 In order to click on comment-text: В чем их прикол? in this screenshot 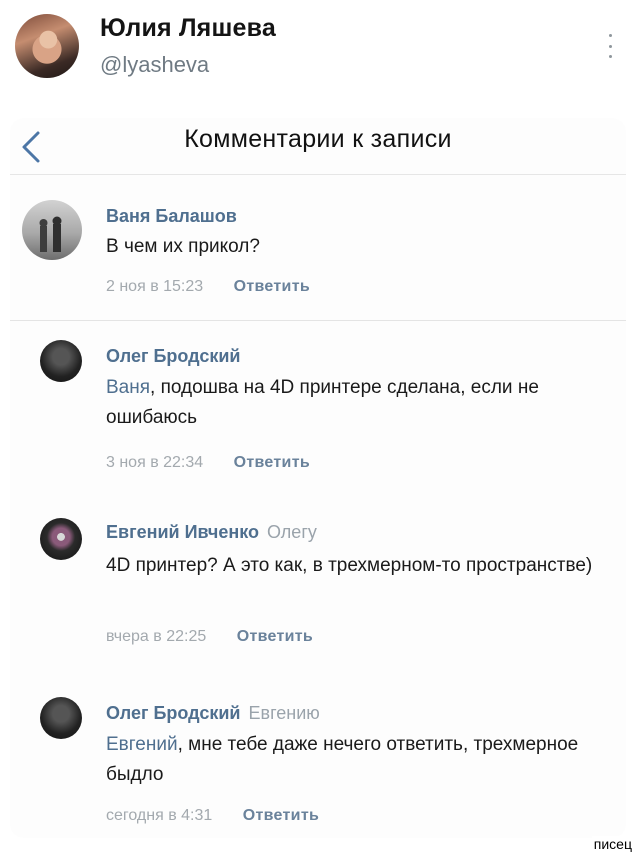, I will do `click(183, 246)`.